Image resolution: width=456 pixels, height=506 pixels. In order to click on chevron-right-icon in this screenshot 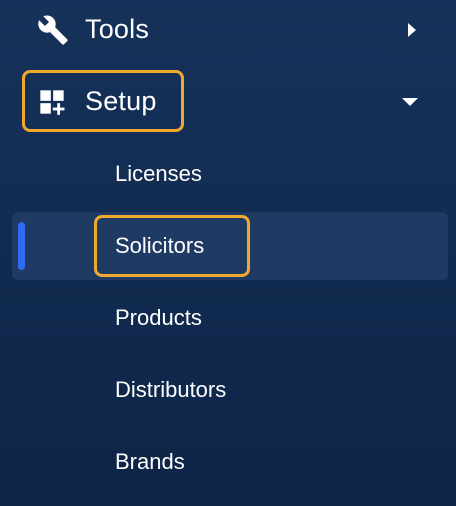, I will do `click(412, 30)`.